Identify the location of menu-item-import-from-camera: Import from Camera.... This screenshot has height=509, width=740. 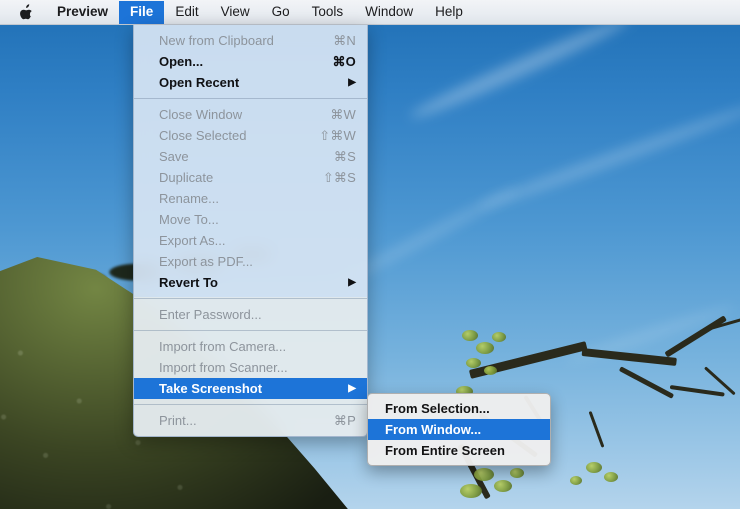
(250, 346).